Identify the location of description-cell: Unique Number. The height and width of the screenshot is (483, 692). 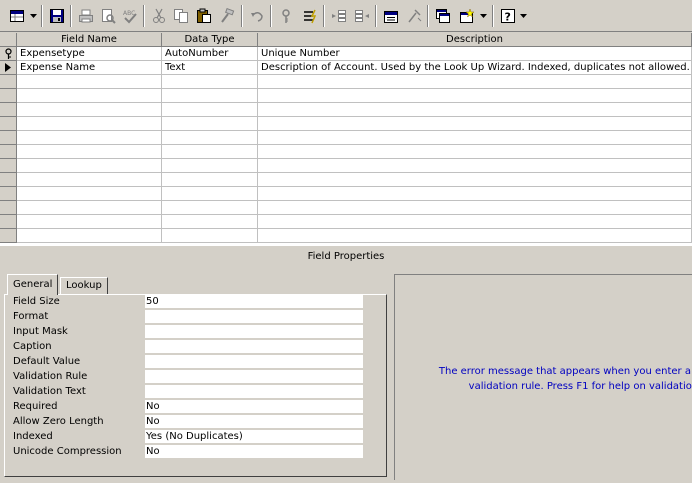
(475, 54).